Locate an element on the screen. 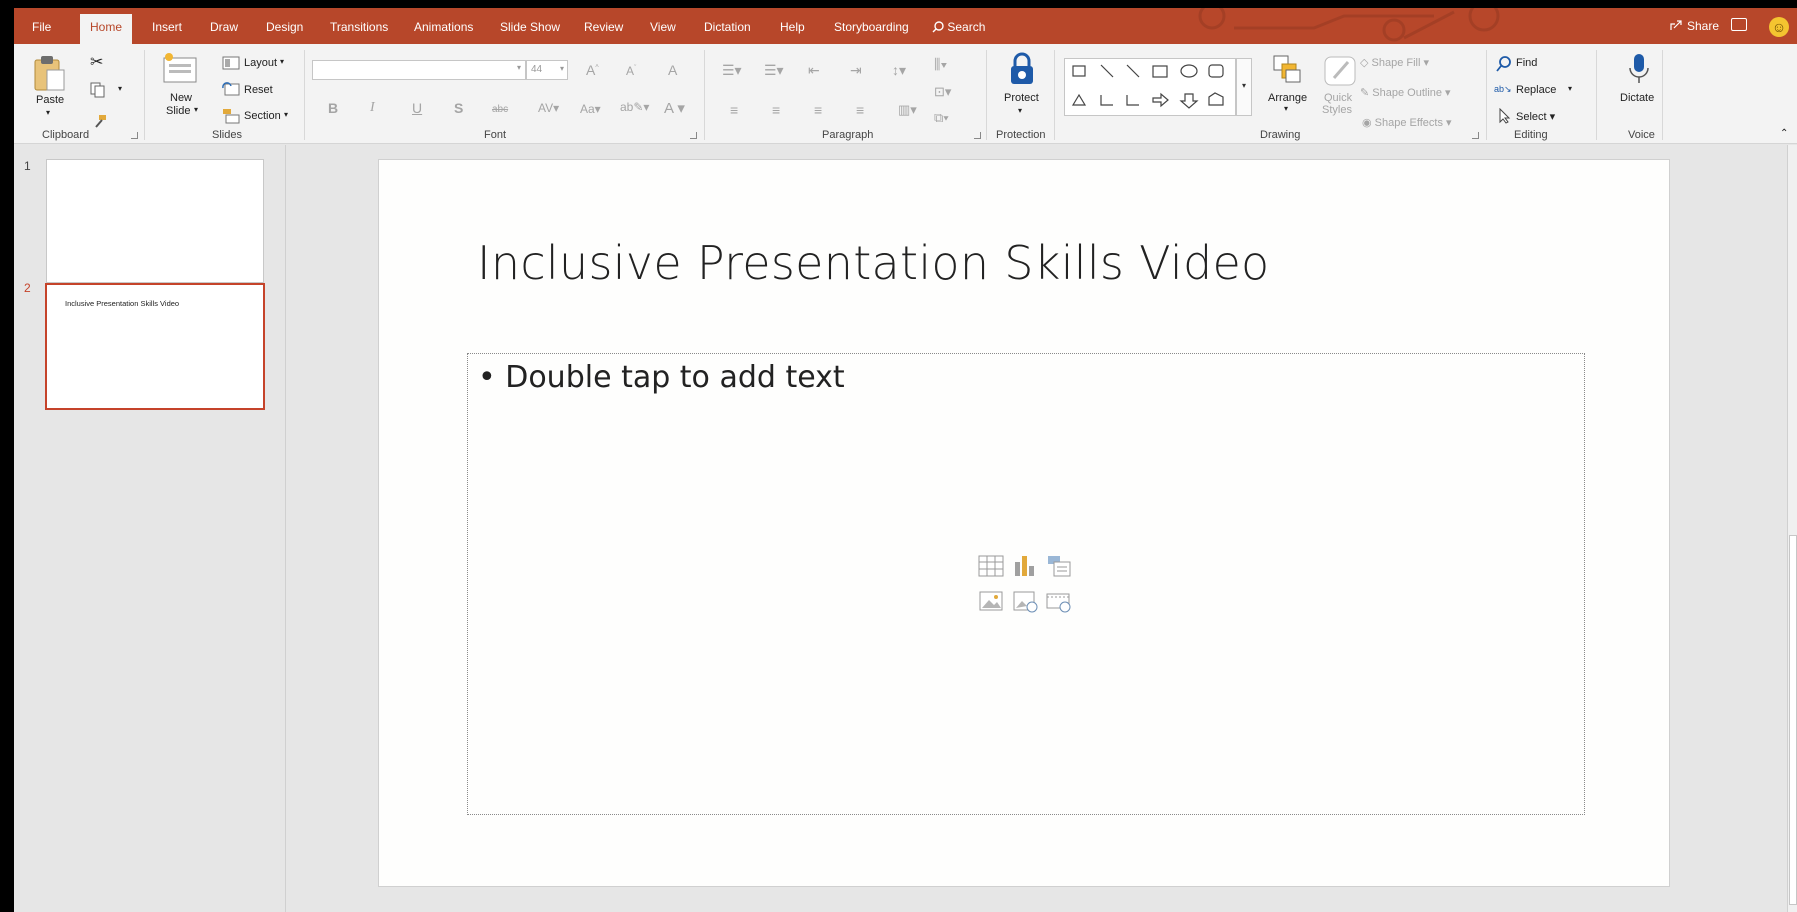  quick-styles-label-1: Quick is located at coordinates (1338, 98).